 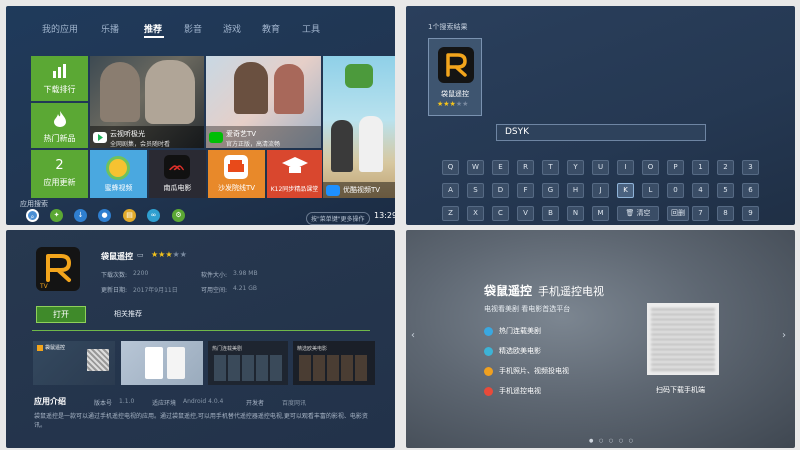 What do you see at coordinates (178, 215) in the screenshot?
I see `gear-icon: ⚙` at bounding box center [178, 215].